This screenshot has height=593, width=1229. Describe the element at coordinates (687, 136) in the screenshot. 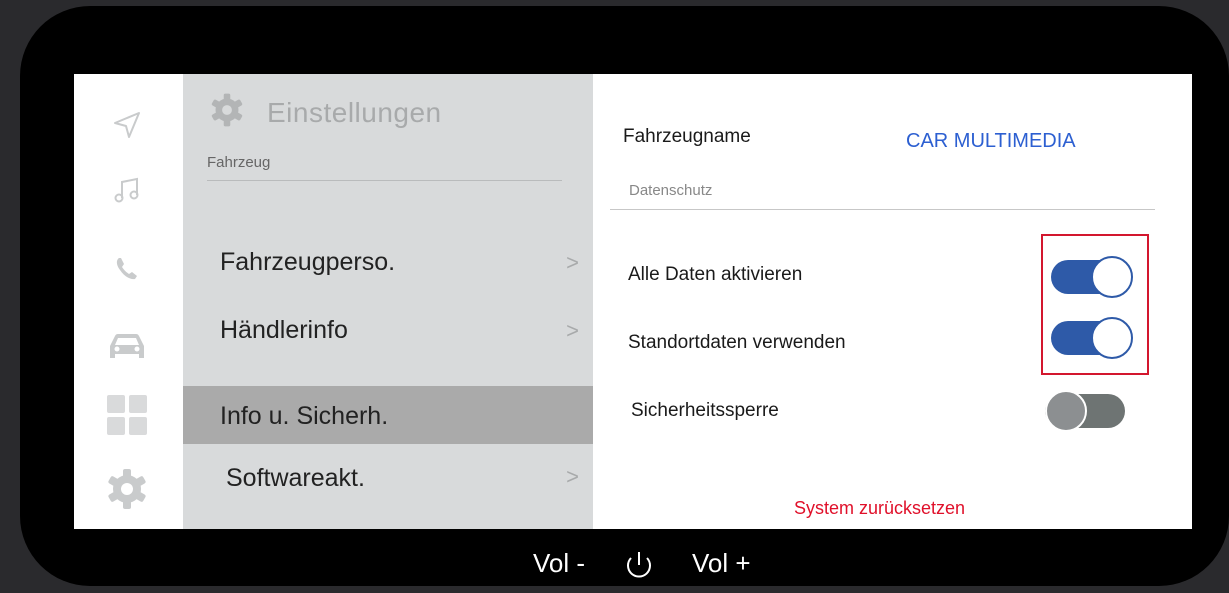

I see `vehicle-name-label: Fahrzeugname` at that location.